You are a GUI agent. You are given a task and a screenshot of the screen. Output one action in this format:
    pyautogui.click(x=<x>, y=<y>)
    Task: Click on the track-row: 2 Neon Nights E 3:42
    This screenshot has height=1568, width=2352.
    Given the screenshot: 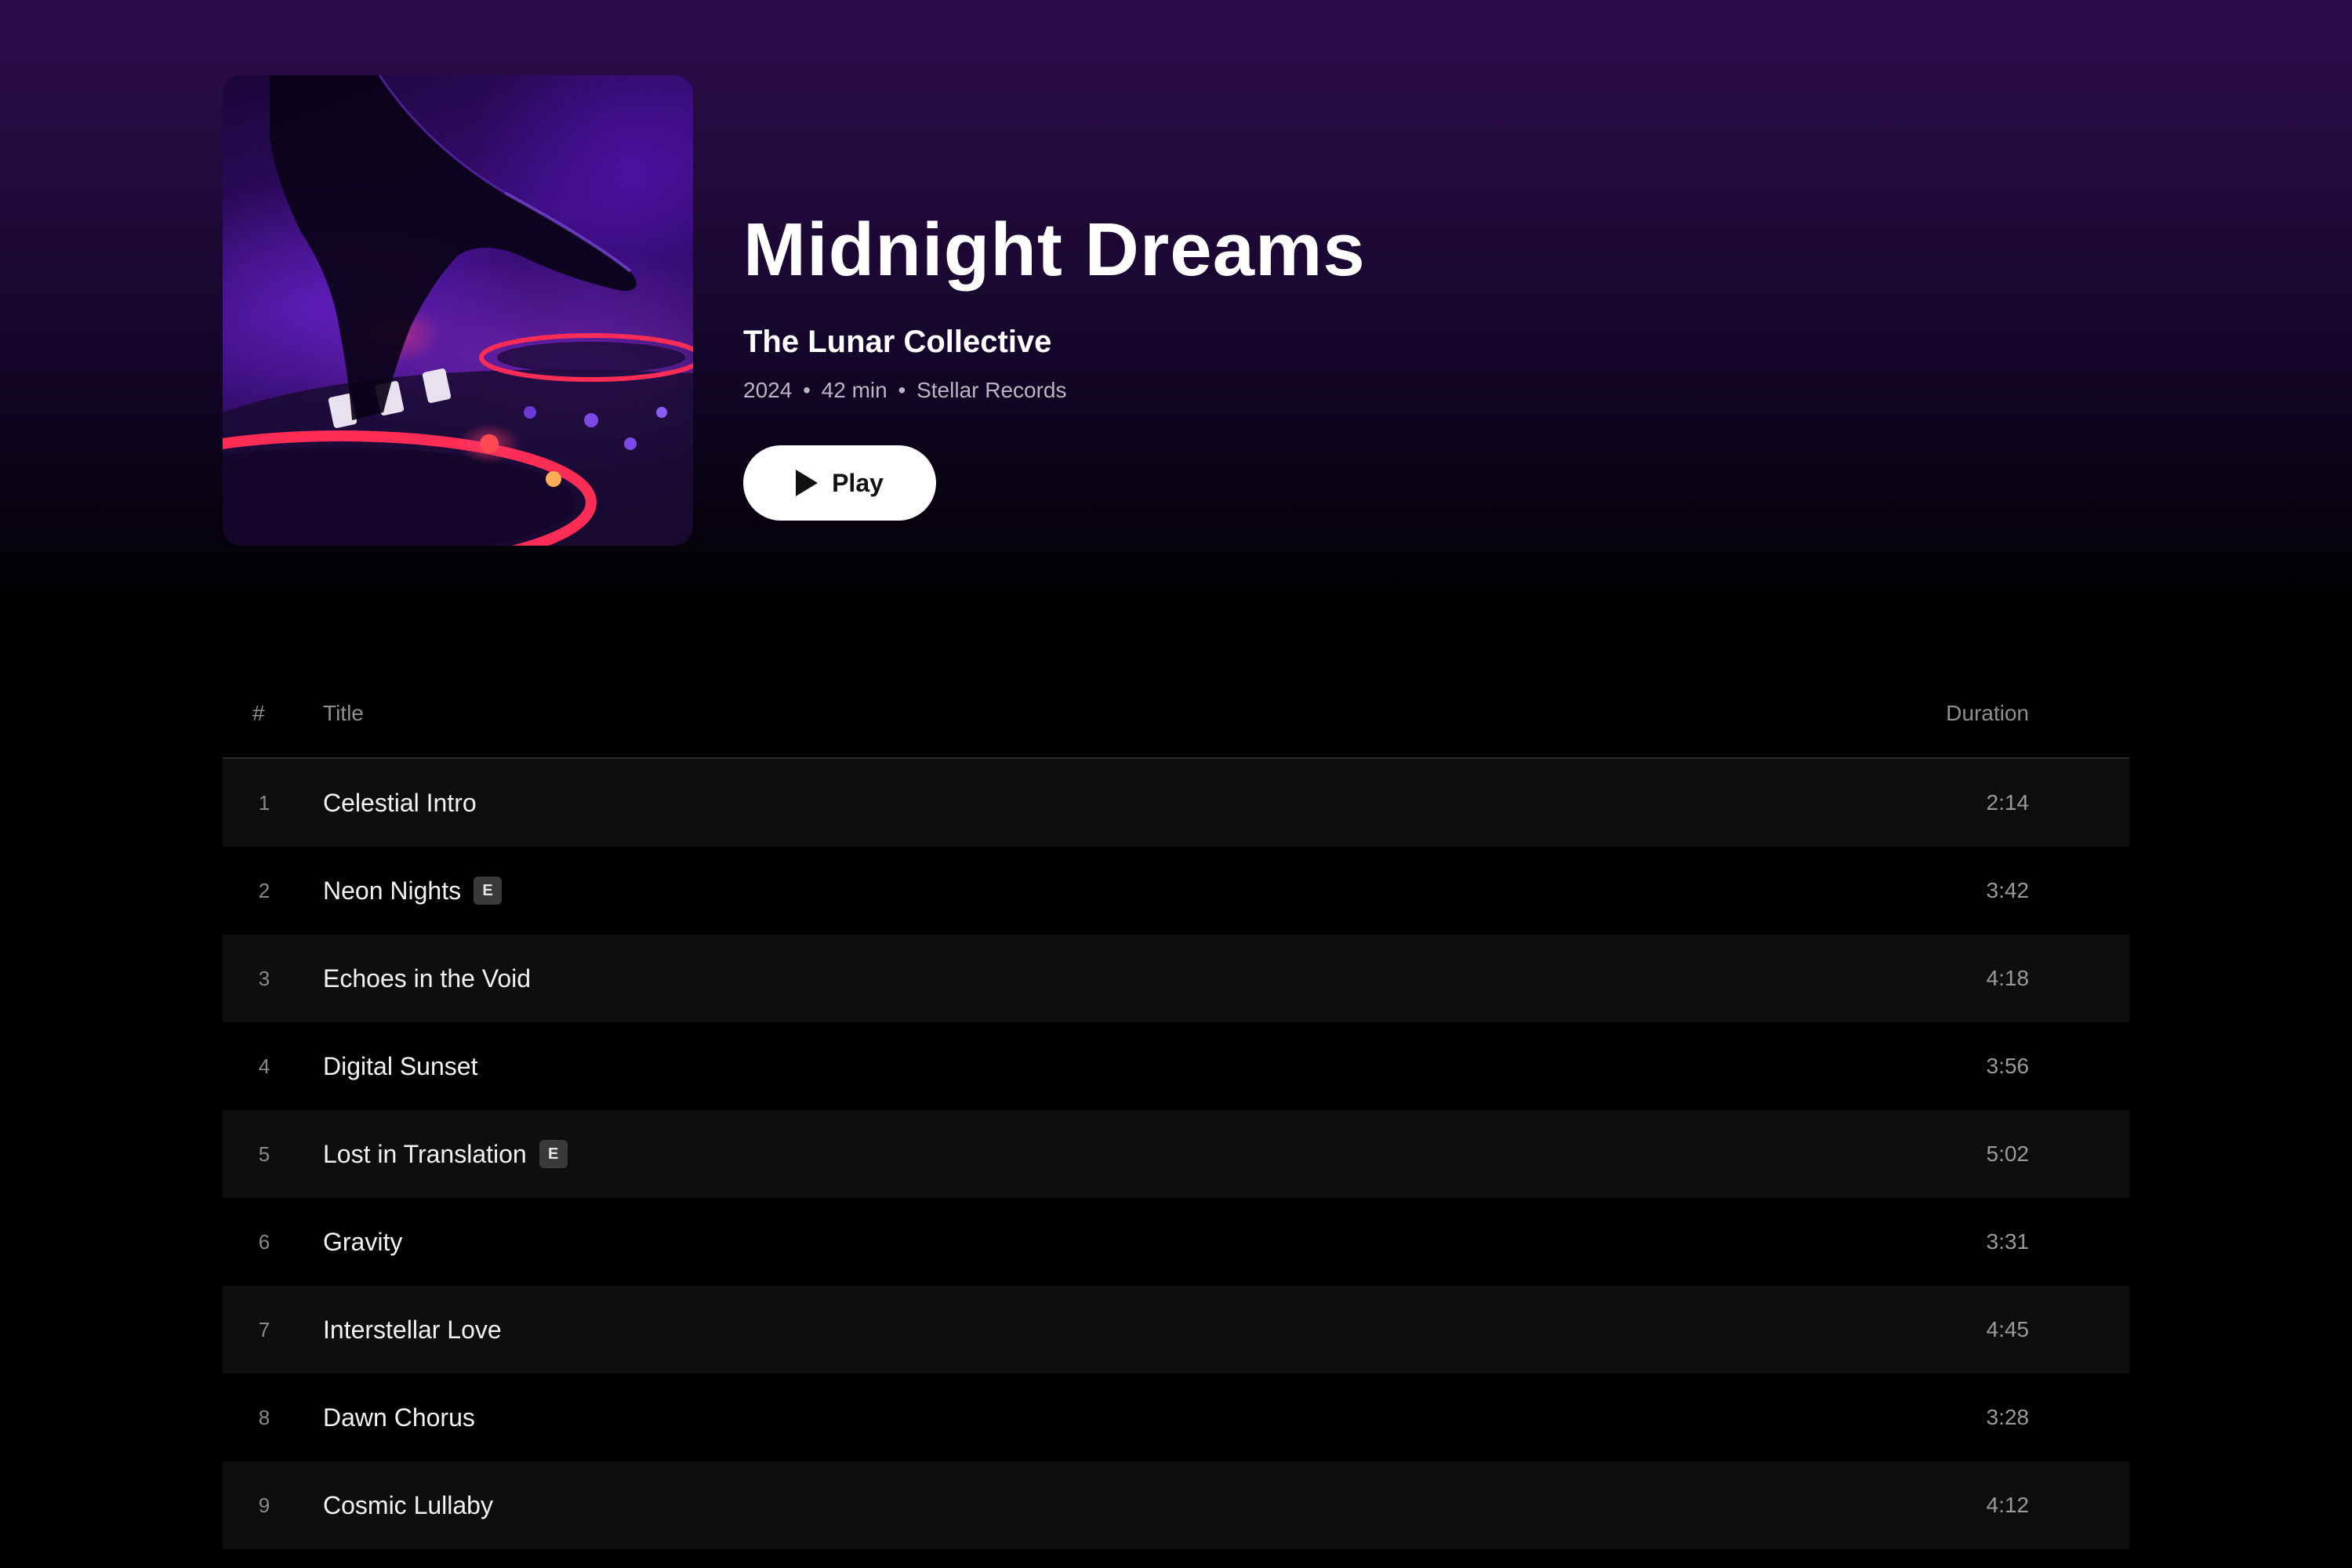 What is the action you would take?
    pyautogui.click(x=1176, y=891)
    